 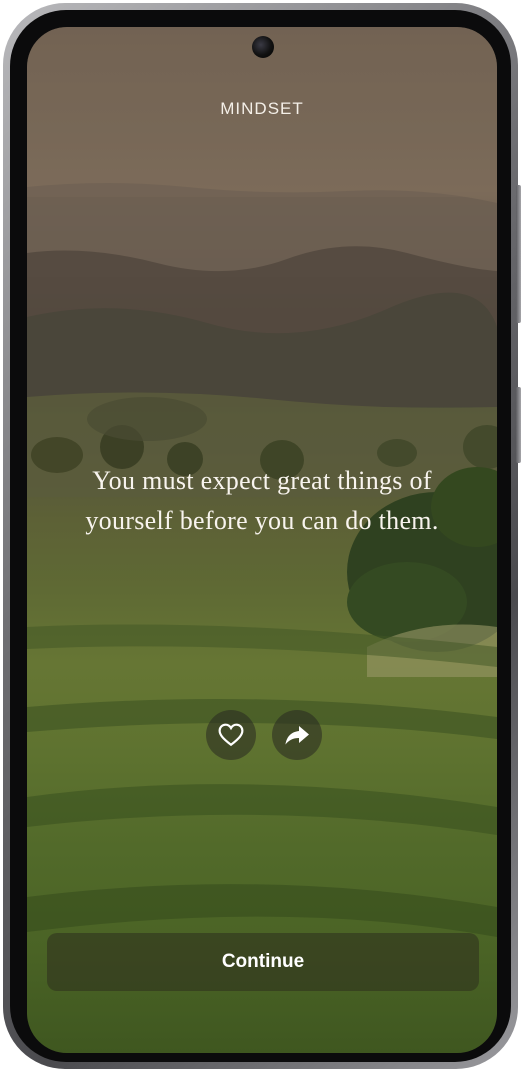 I want to click on front-camera, so click(x=263, y=47).